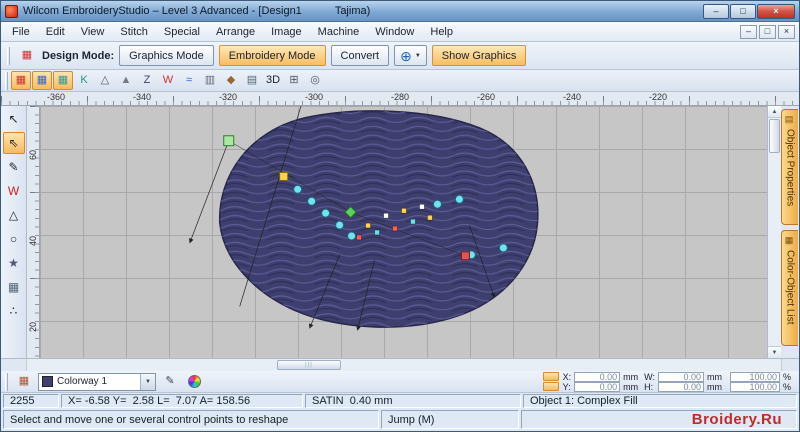 This screenshot has width=800, height=432. I want to click on hoop-globe-button: ⊕ ▼, so click(410, 55).